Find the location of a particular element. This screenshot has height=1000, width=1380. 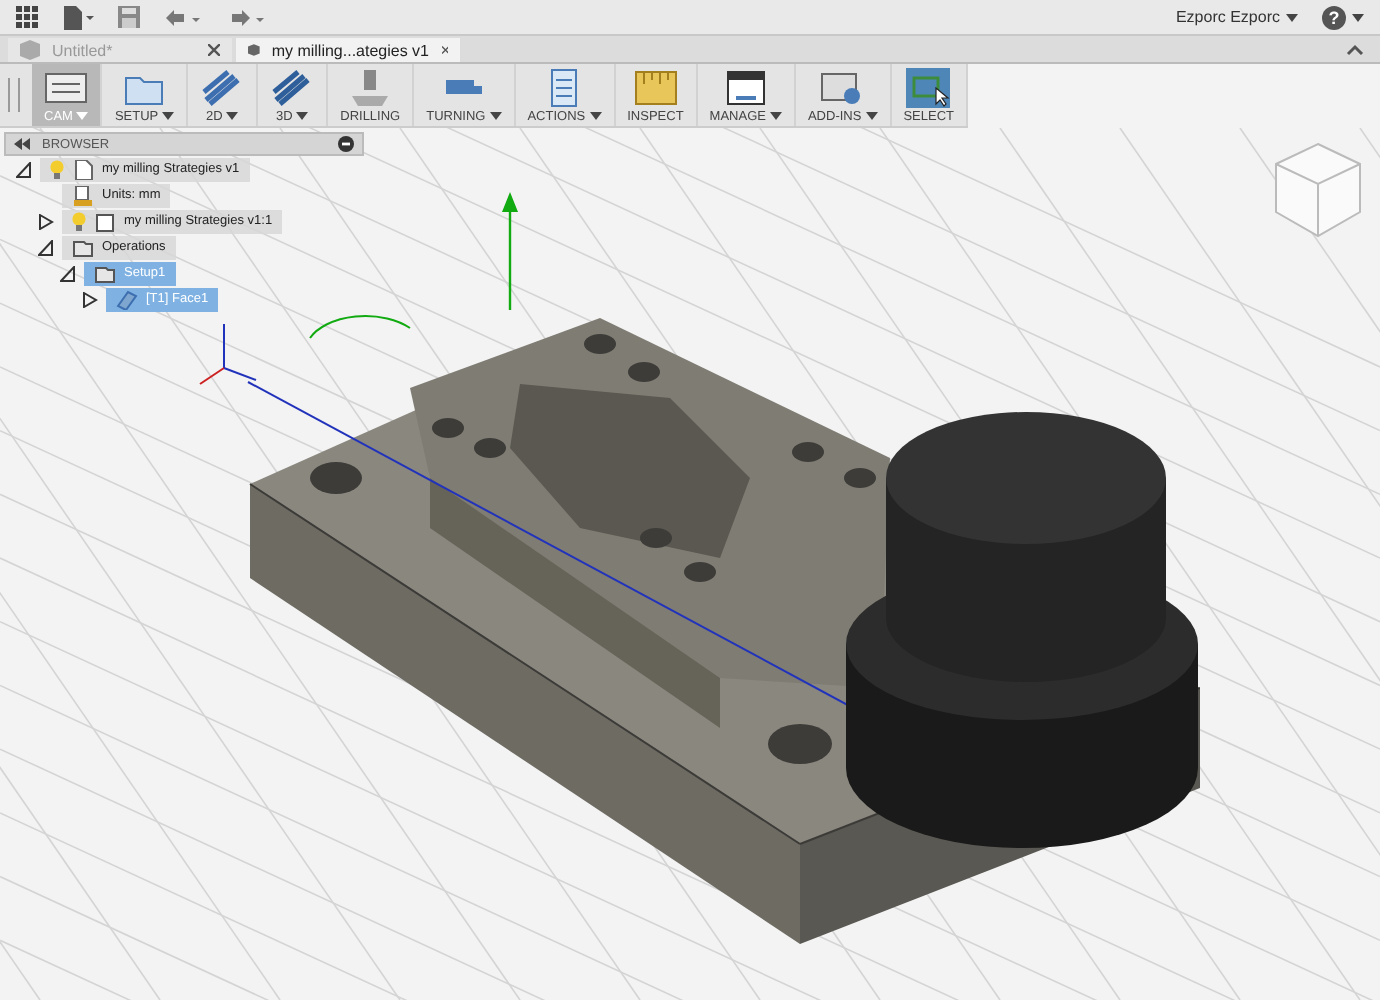

tab-title: my milling...ategies v1 is located at coordinates (350, 50).